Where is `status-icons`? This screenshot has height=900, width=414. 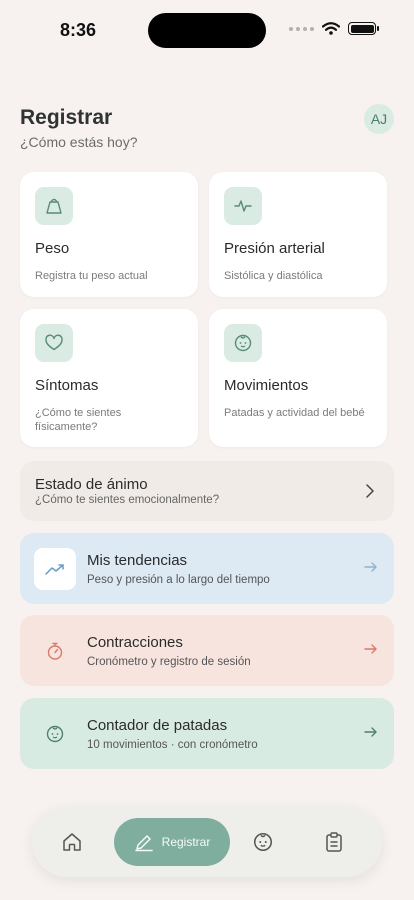
status-icons is located at coordinates (334, 28).